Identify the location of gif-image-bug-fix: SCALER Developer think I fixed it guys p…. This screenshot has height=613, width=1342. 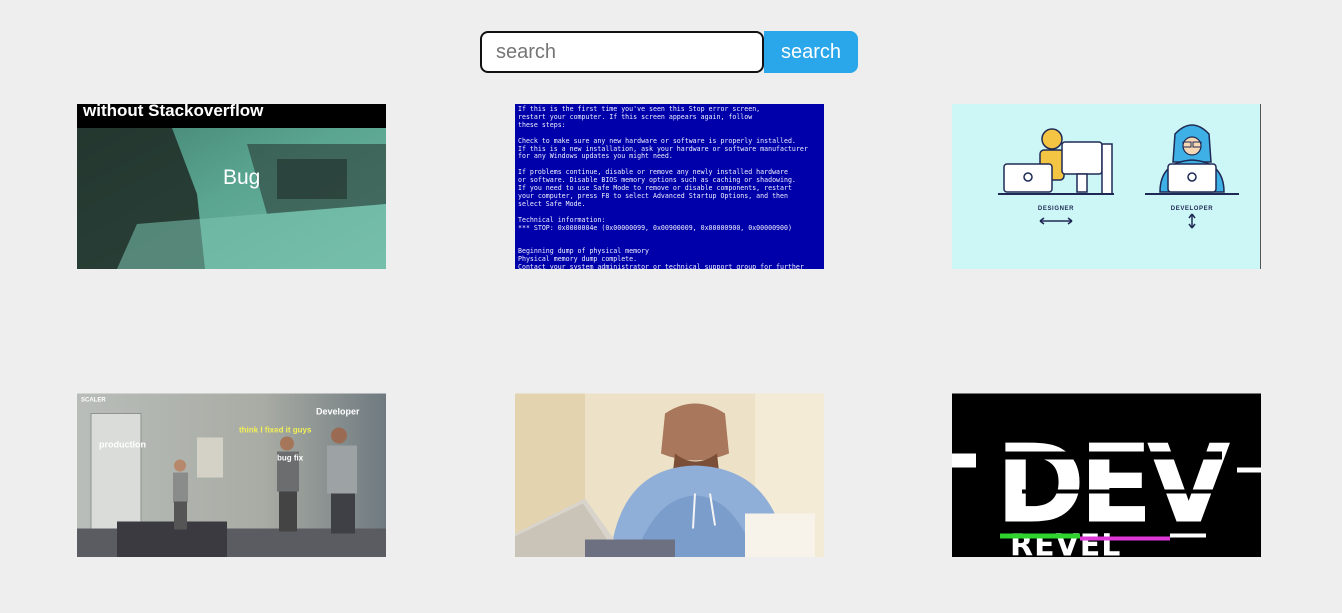
(231, 475).